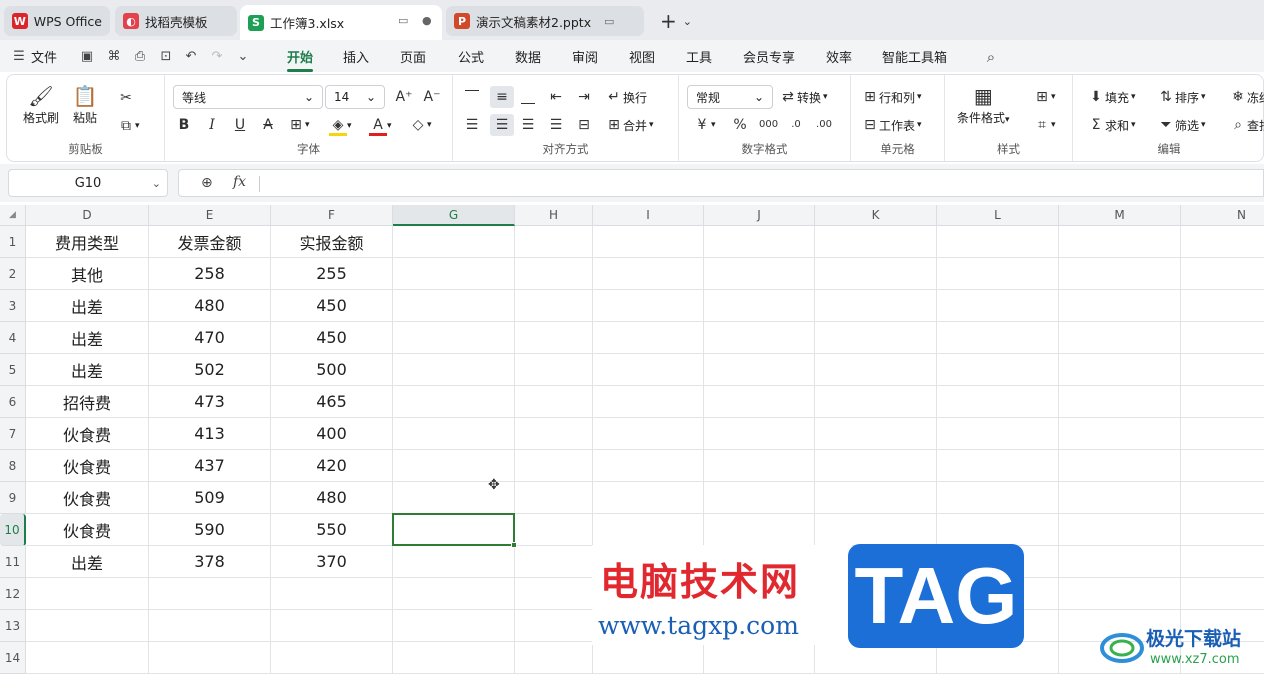 This screenshot has height=677, width=1264. What do you see at coordinates (528, 56) in the screenshot?
I see `menu-data: 数据` at bounding box center [528, 56].